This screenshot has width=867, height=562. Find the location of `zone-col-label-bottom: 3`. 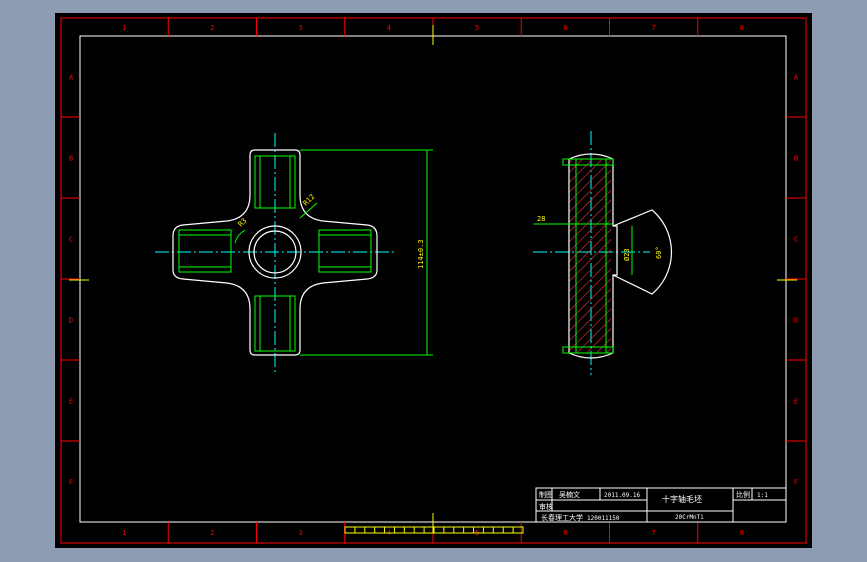

zone-col-label-bottom: 3 is located at coordinates (301, 533).